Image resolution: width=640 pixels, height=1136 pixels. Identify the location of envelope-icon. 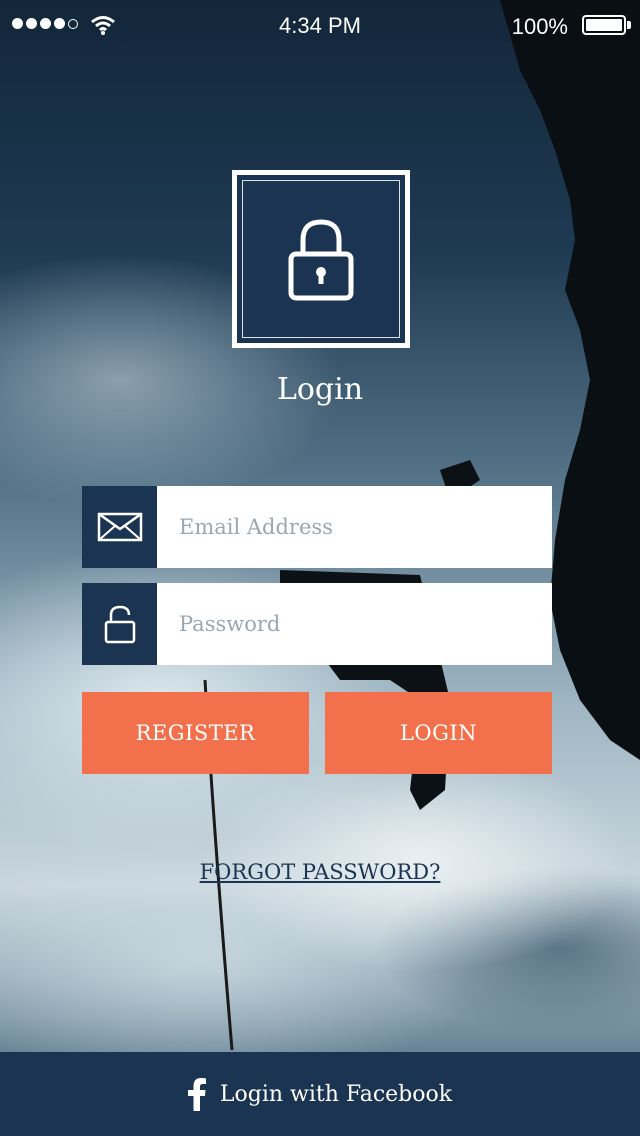
(119, 527).